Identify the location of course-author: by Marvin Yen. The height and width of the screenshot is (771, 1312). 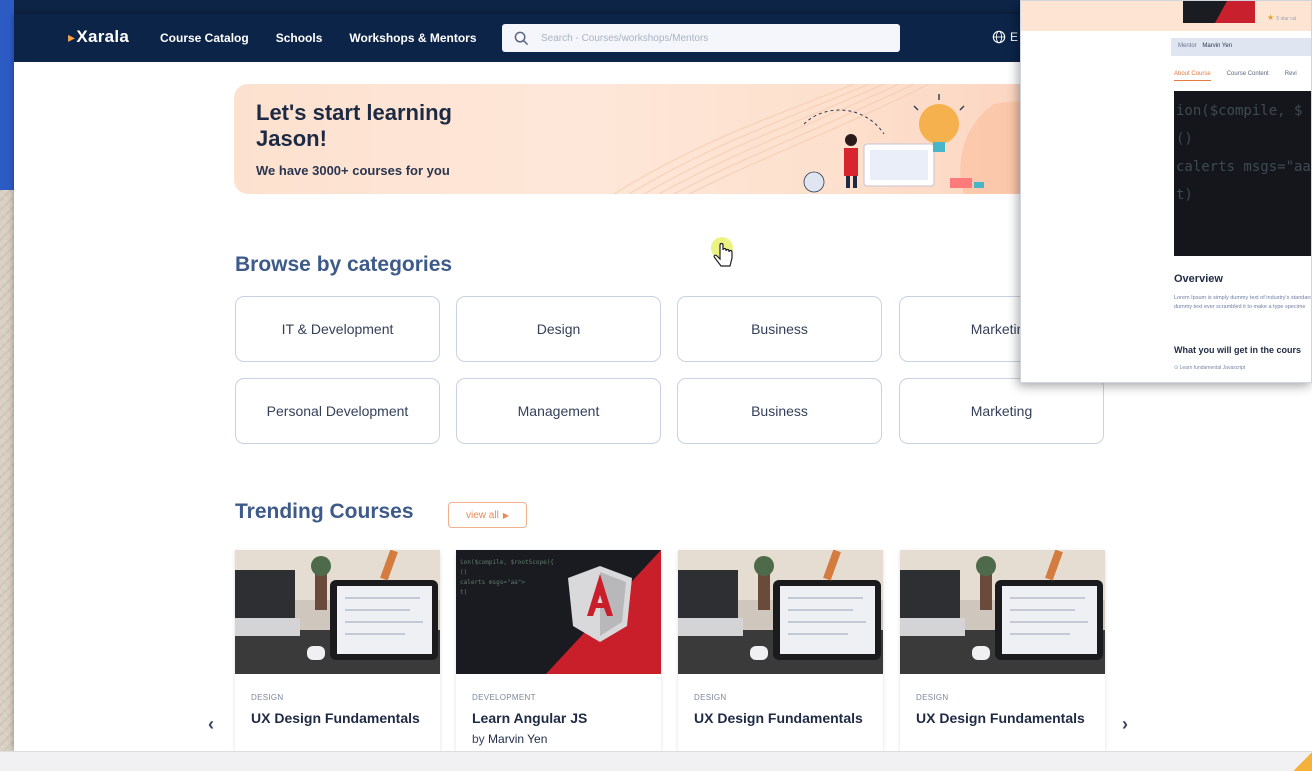
(509, 739).